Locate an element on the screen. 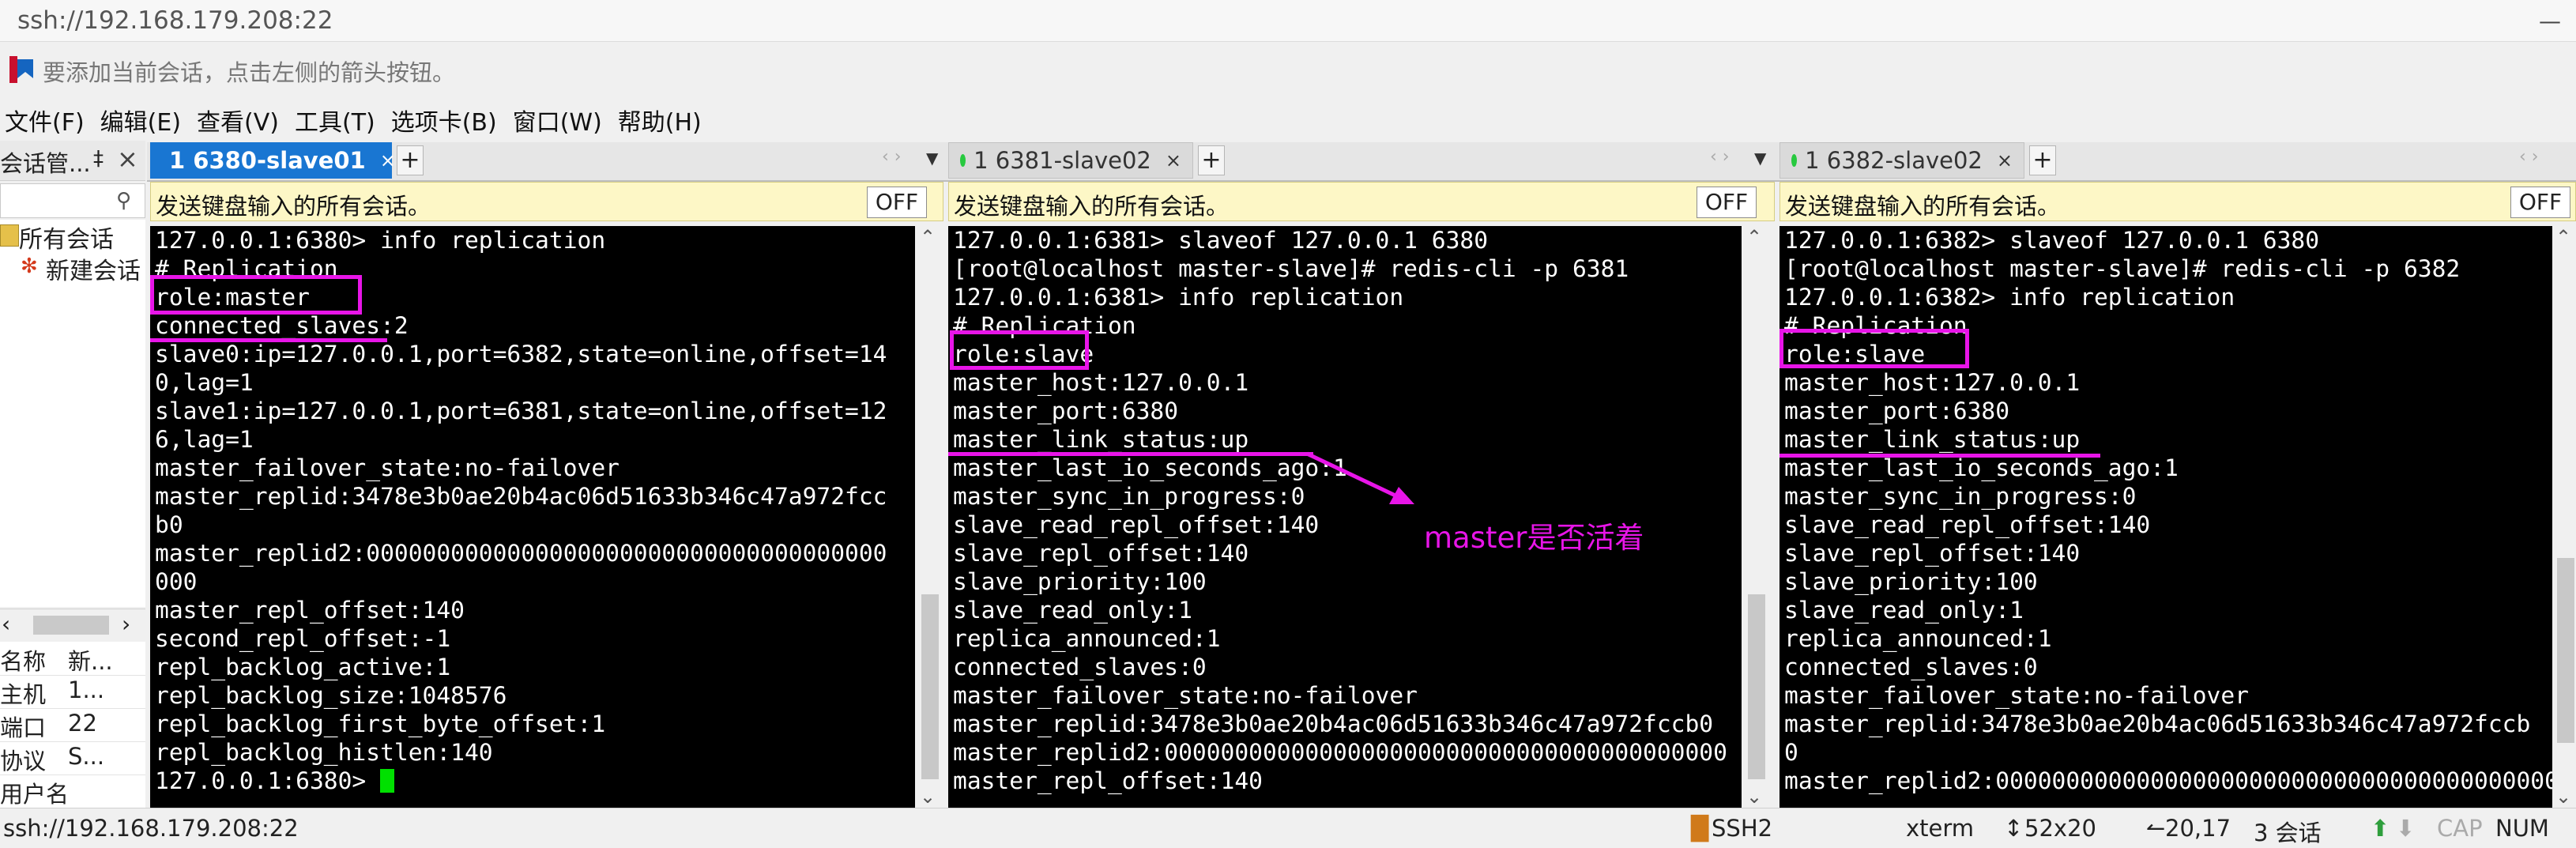 The width and height of the screenshot is (2576, 848). tree-item-new-session: 新建会话 is located at coordinates (93, 268).